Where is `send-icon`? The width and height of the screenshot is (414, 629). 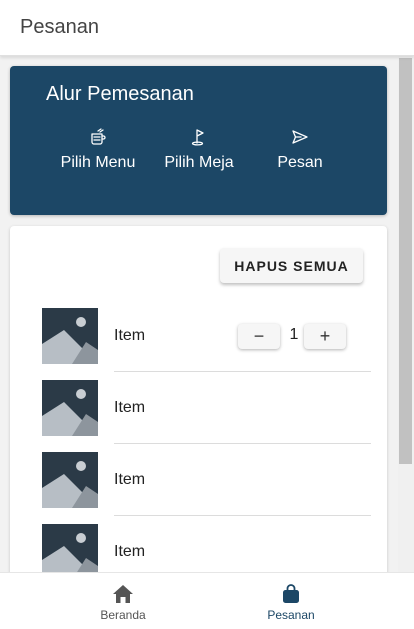
send-icon is located at coordinates (300, 137).